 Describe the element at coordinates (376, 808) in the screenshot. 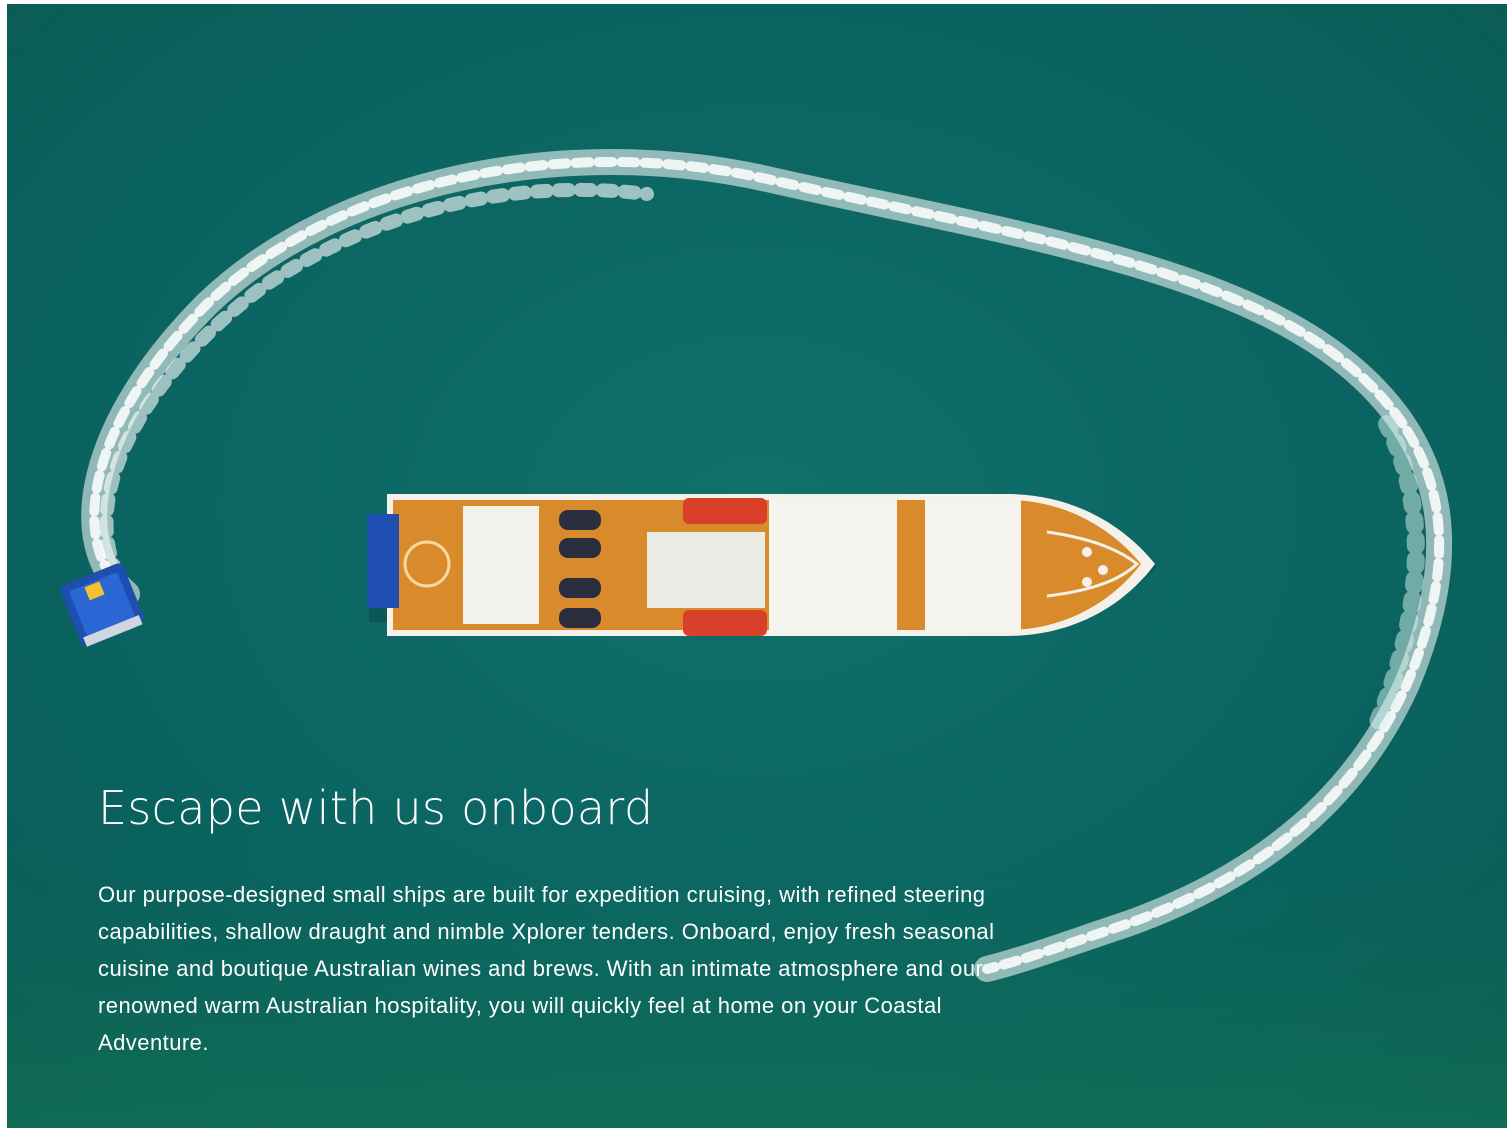

I see `page-title: Escape with us onboard` at that location.